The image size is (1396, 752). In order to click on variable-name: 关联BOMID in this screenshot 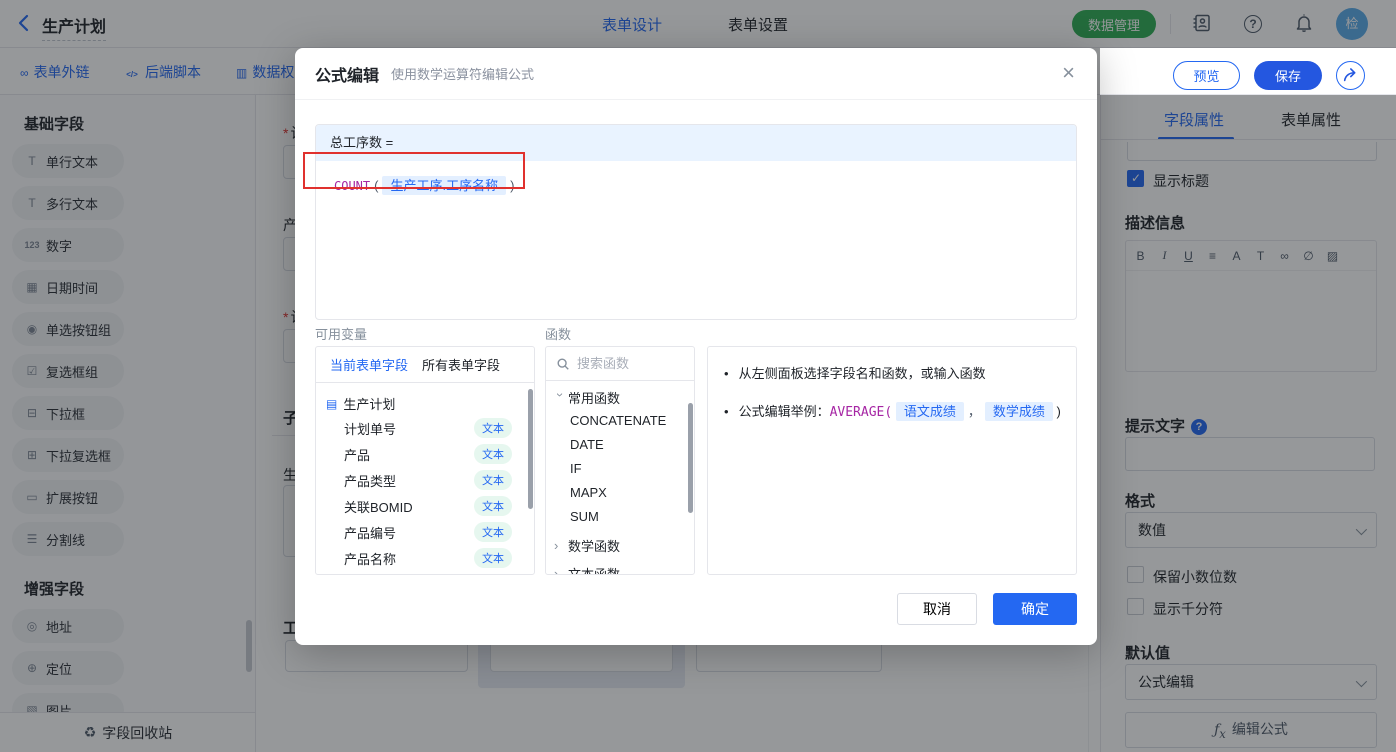, I will do `click(378, 507)`.